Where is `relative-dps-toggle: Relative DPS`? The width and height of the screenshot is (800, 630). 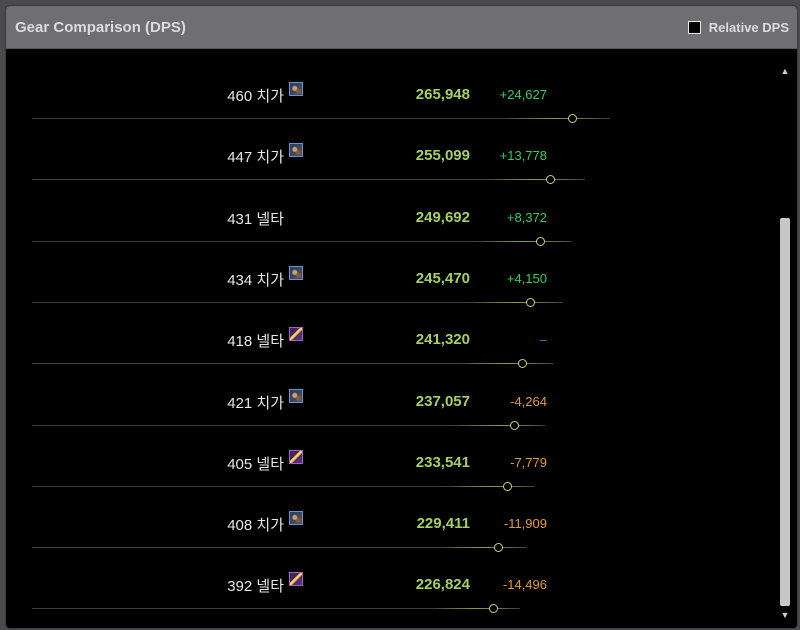
relative-dps-toggle: Relative DPS is located at coordinates (738, 27).